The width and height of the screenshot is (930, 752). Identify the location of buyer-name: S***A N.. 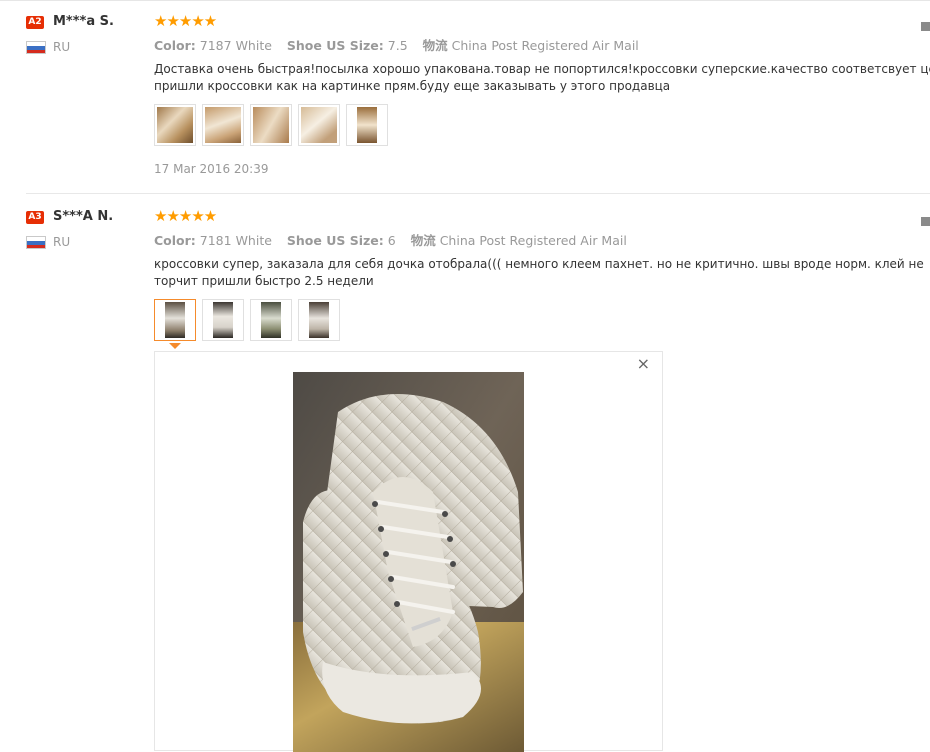
(83, 216).